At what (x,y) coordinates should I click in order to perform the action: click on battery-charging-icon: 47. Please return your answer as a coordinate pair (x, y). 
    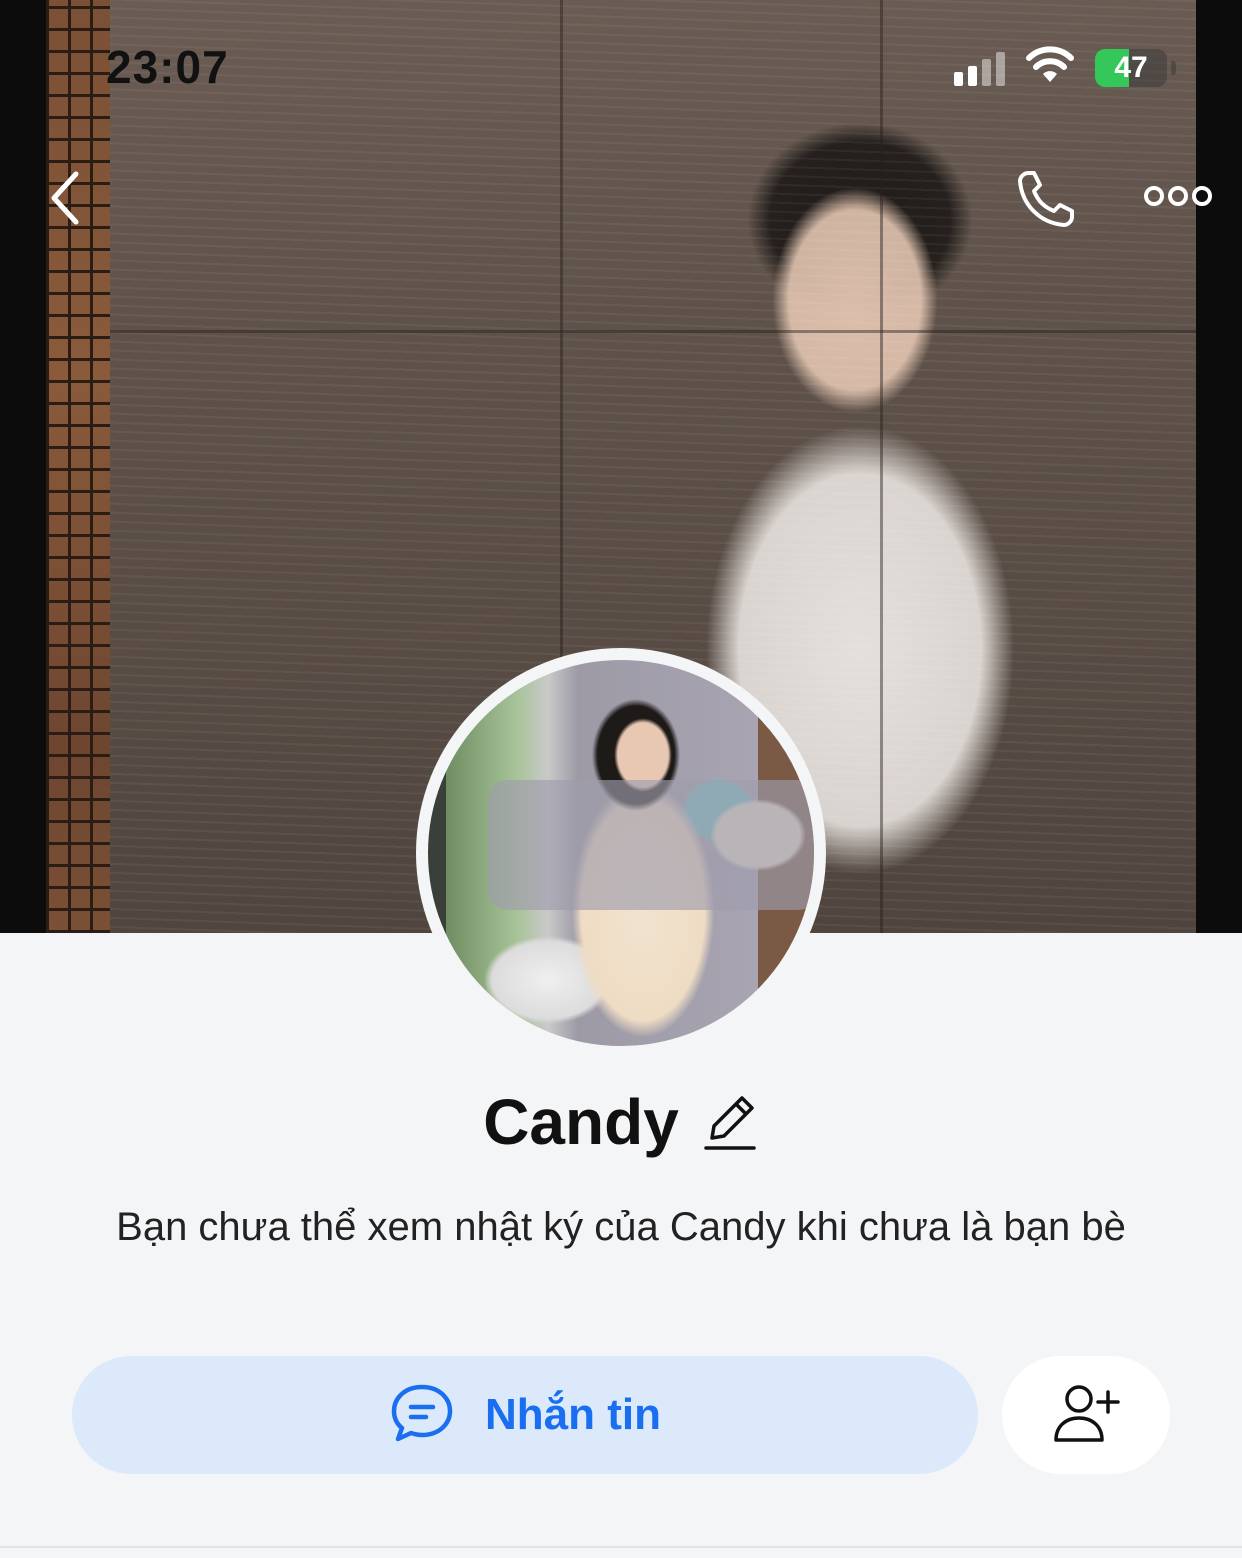
    Looking at the image, I should click on (1131, 67).